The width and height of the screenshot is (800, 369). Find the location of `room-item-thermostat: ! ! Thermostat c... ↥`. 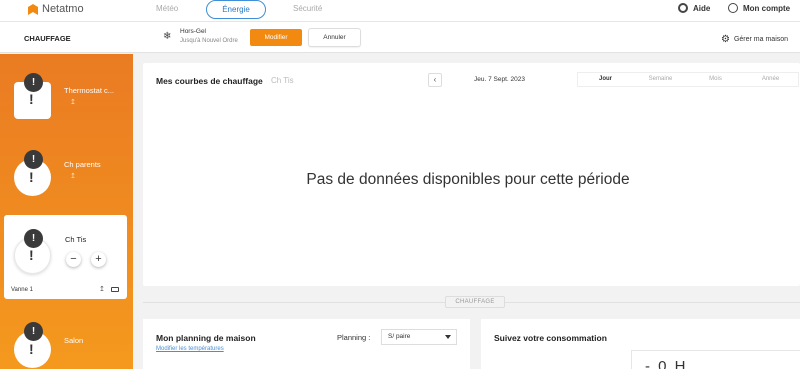

room-item-thermostat: ! ! Thermostat c... ↥ is located at coordinates (66, 94).